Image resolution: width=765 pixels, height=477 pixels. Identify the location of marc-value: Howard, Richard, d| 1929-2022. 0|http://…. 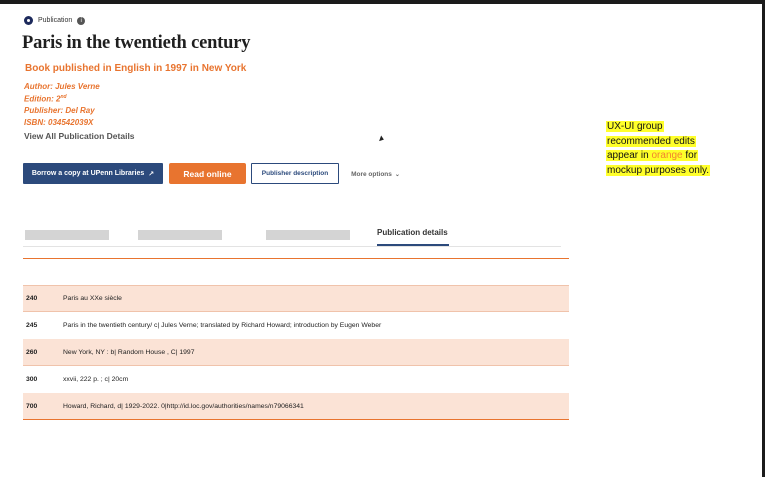
(183, 406).